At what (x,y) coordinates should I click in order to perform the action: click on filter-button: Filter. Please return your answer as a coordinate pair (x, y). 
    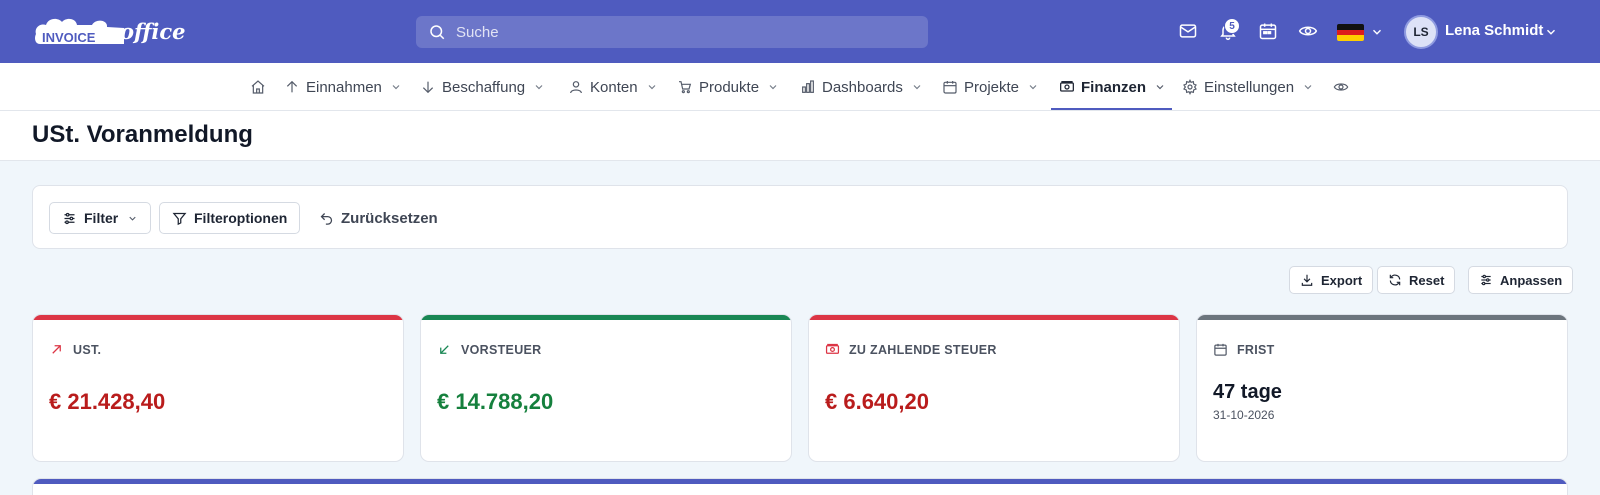
    Looking at the image, I should click on (100, 218).